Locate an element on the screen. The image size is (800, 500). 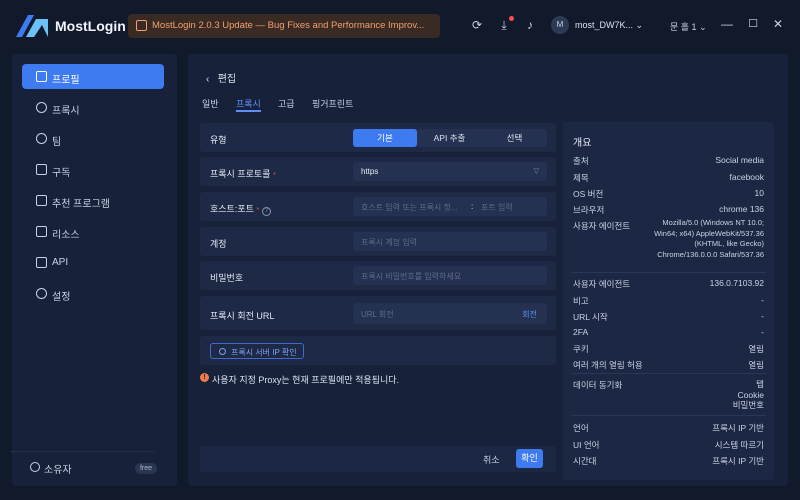
thumbs-up-icon is located at coordinates (41, 200).